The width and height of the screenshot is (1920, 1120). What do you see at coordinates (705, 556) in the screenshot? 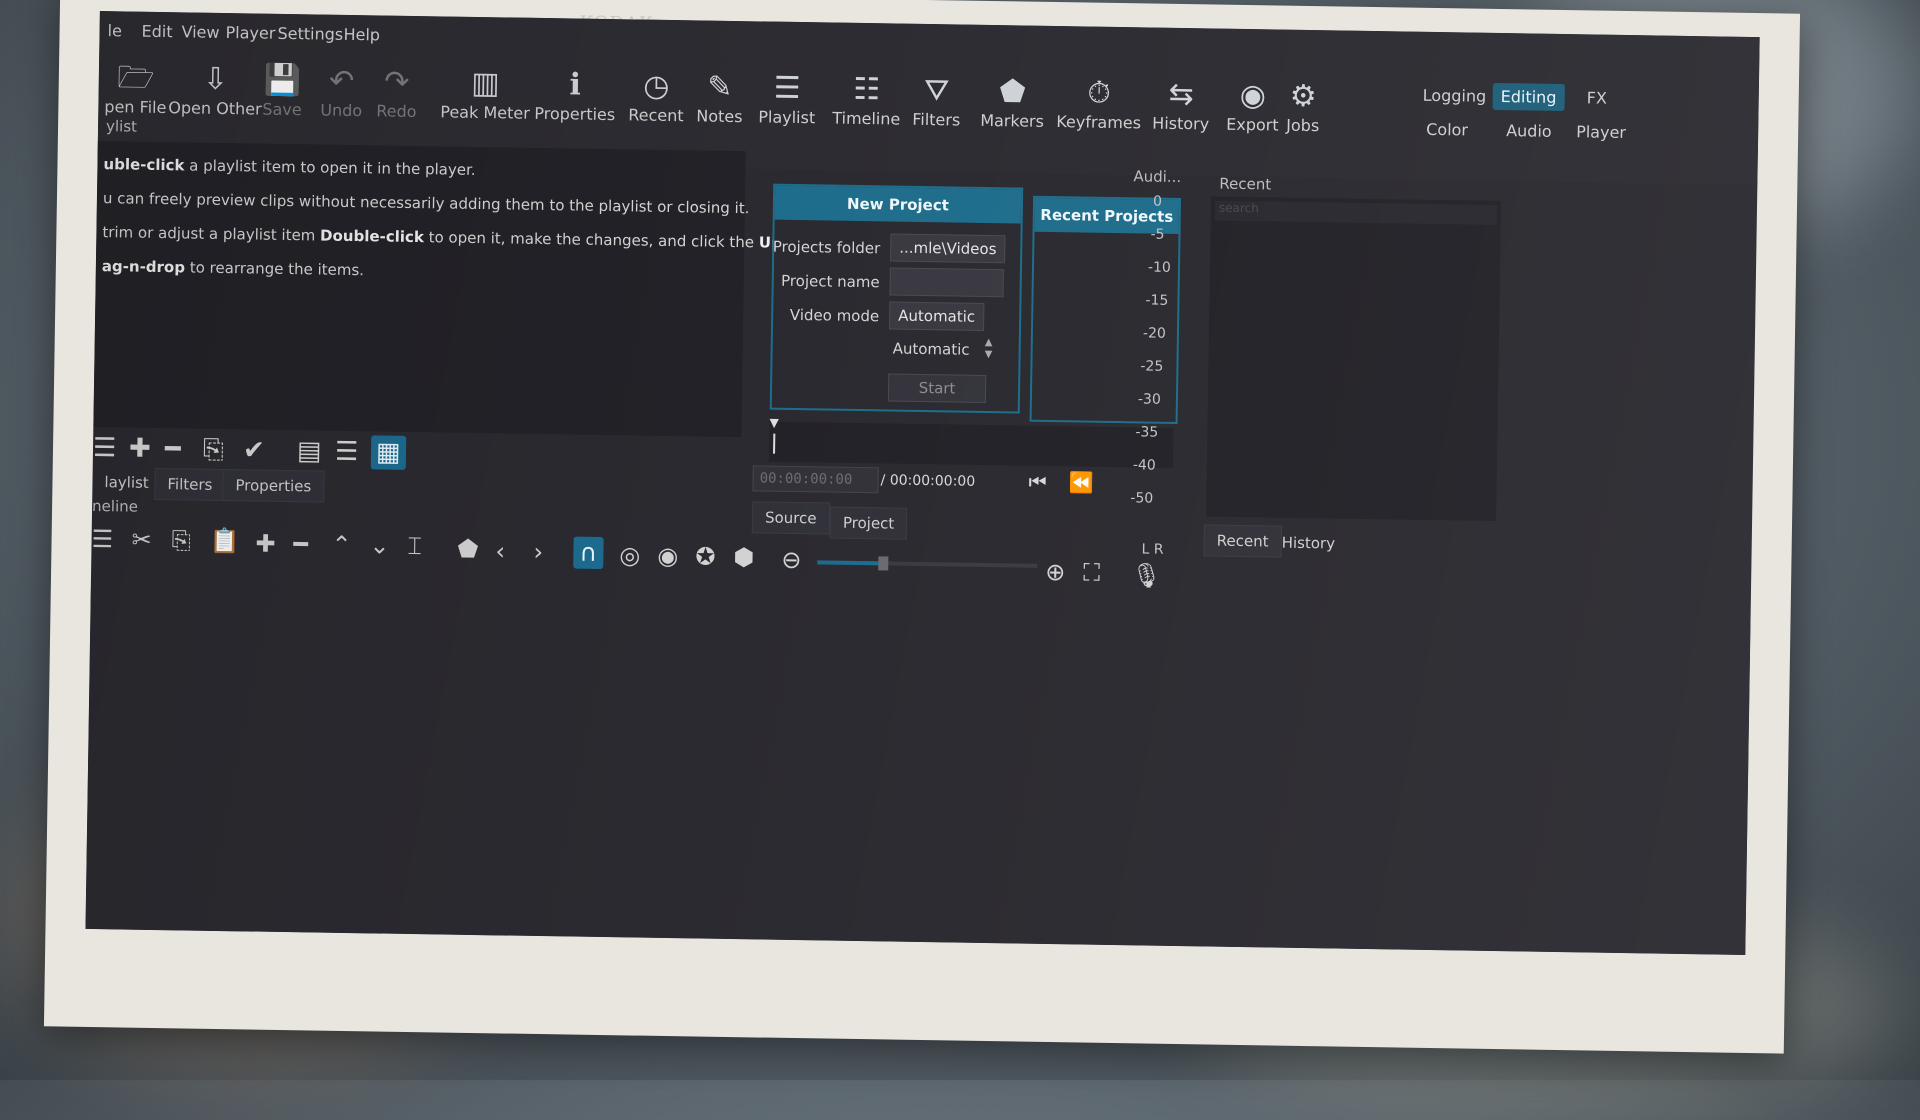
I see `ripple-all-icon: ✪` at bounding box center [705, 556].